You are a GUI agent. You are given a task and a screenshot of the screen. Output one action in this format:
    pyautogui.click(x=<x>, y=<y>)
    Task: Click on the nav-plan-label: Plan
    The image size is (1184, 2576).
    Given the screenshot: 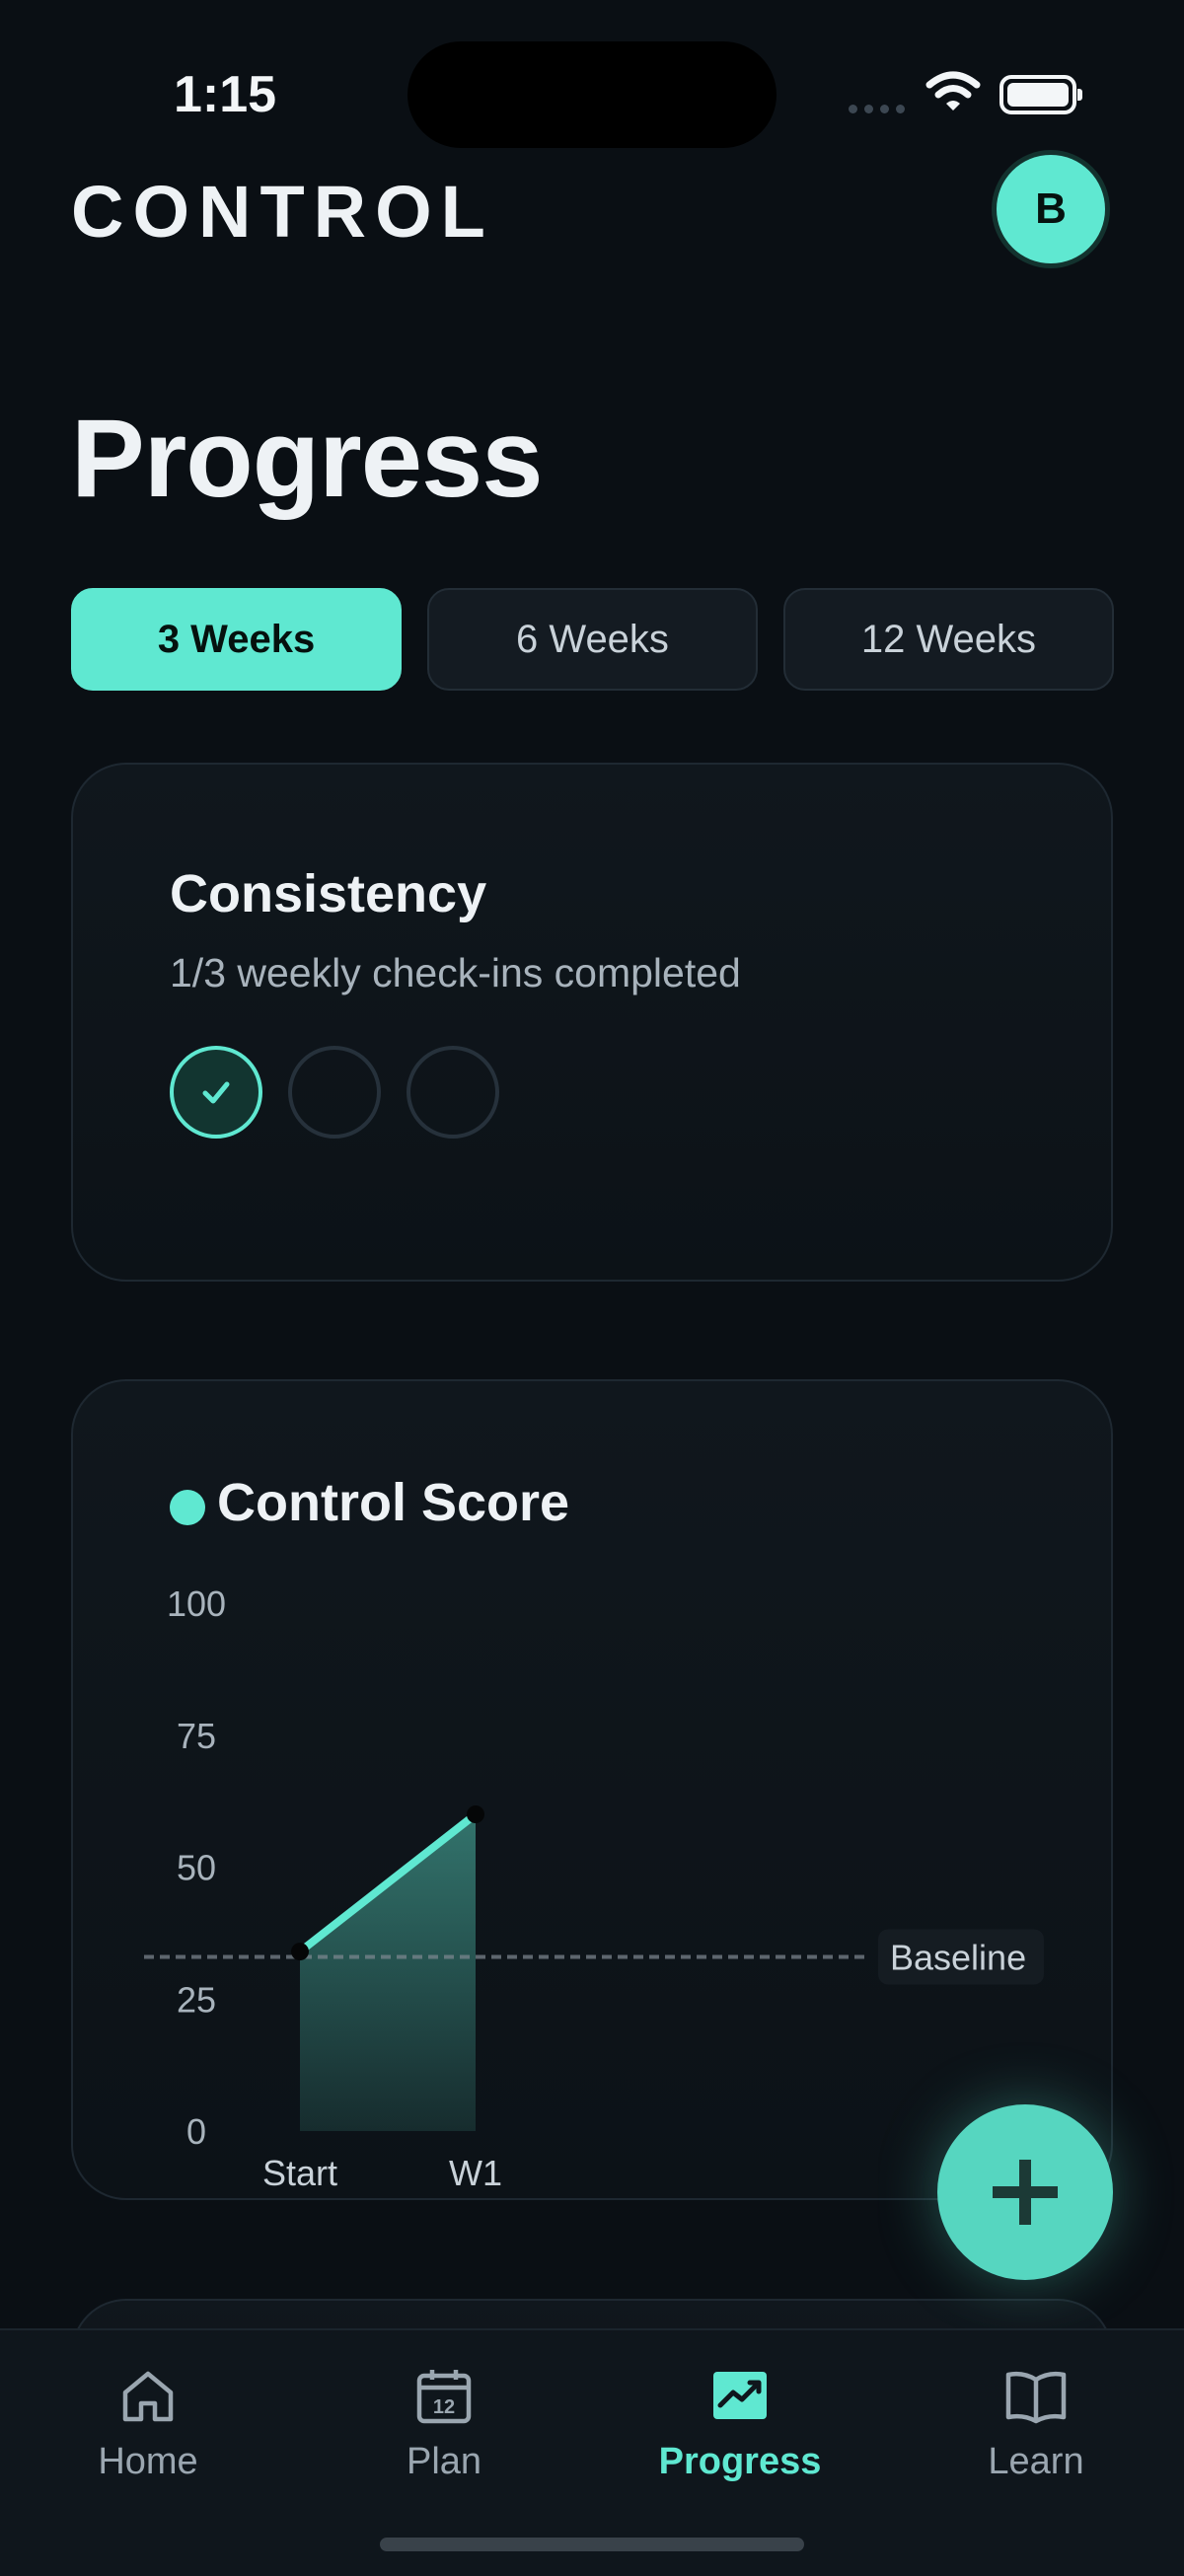 What is the action you would take?
    pyautogui.click(x=444, y=2461)
    